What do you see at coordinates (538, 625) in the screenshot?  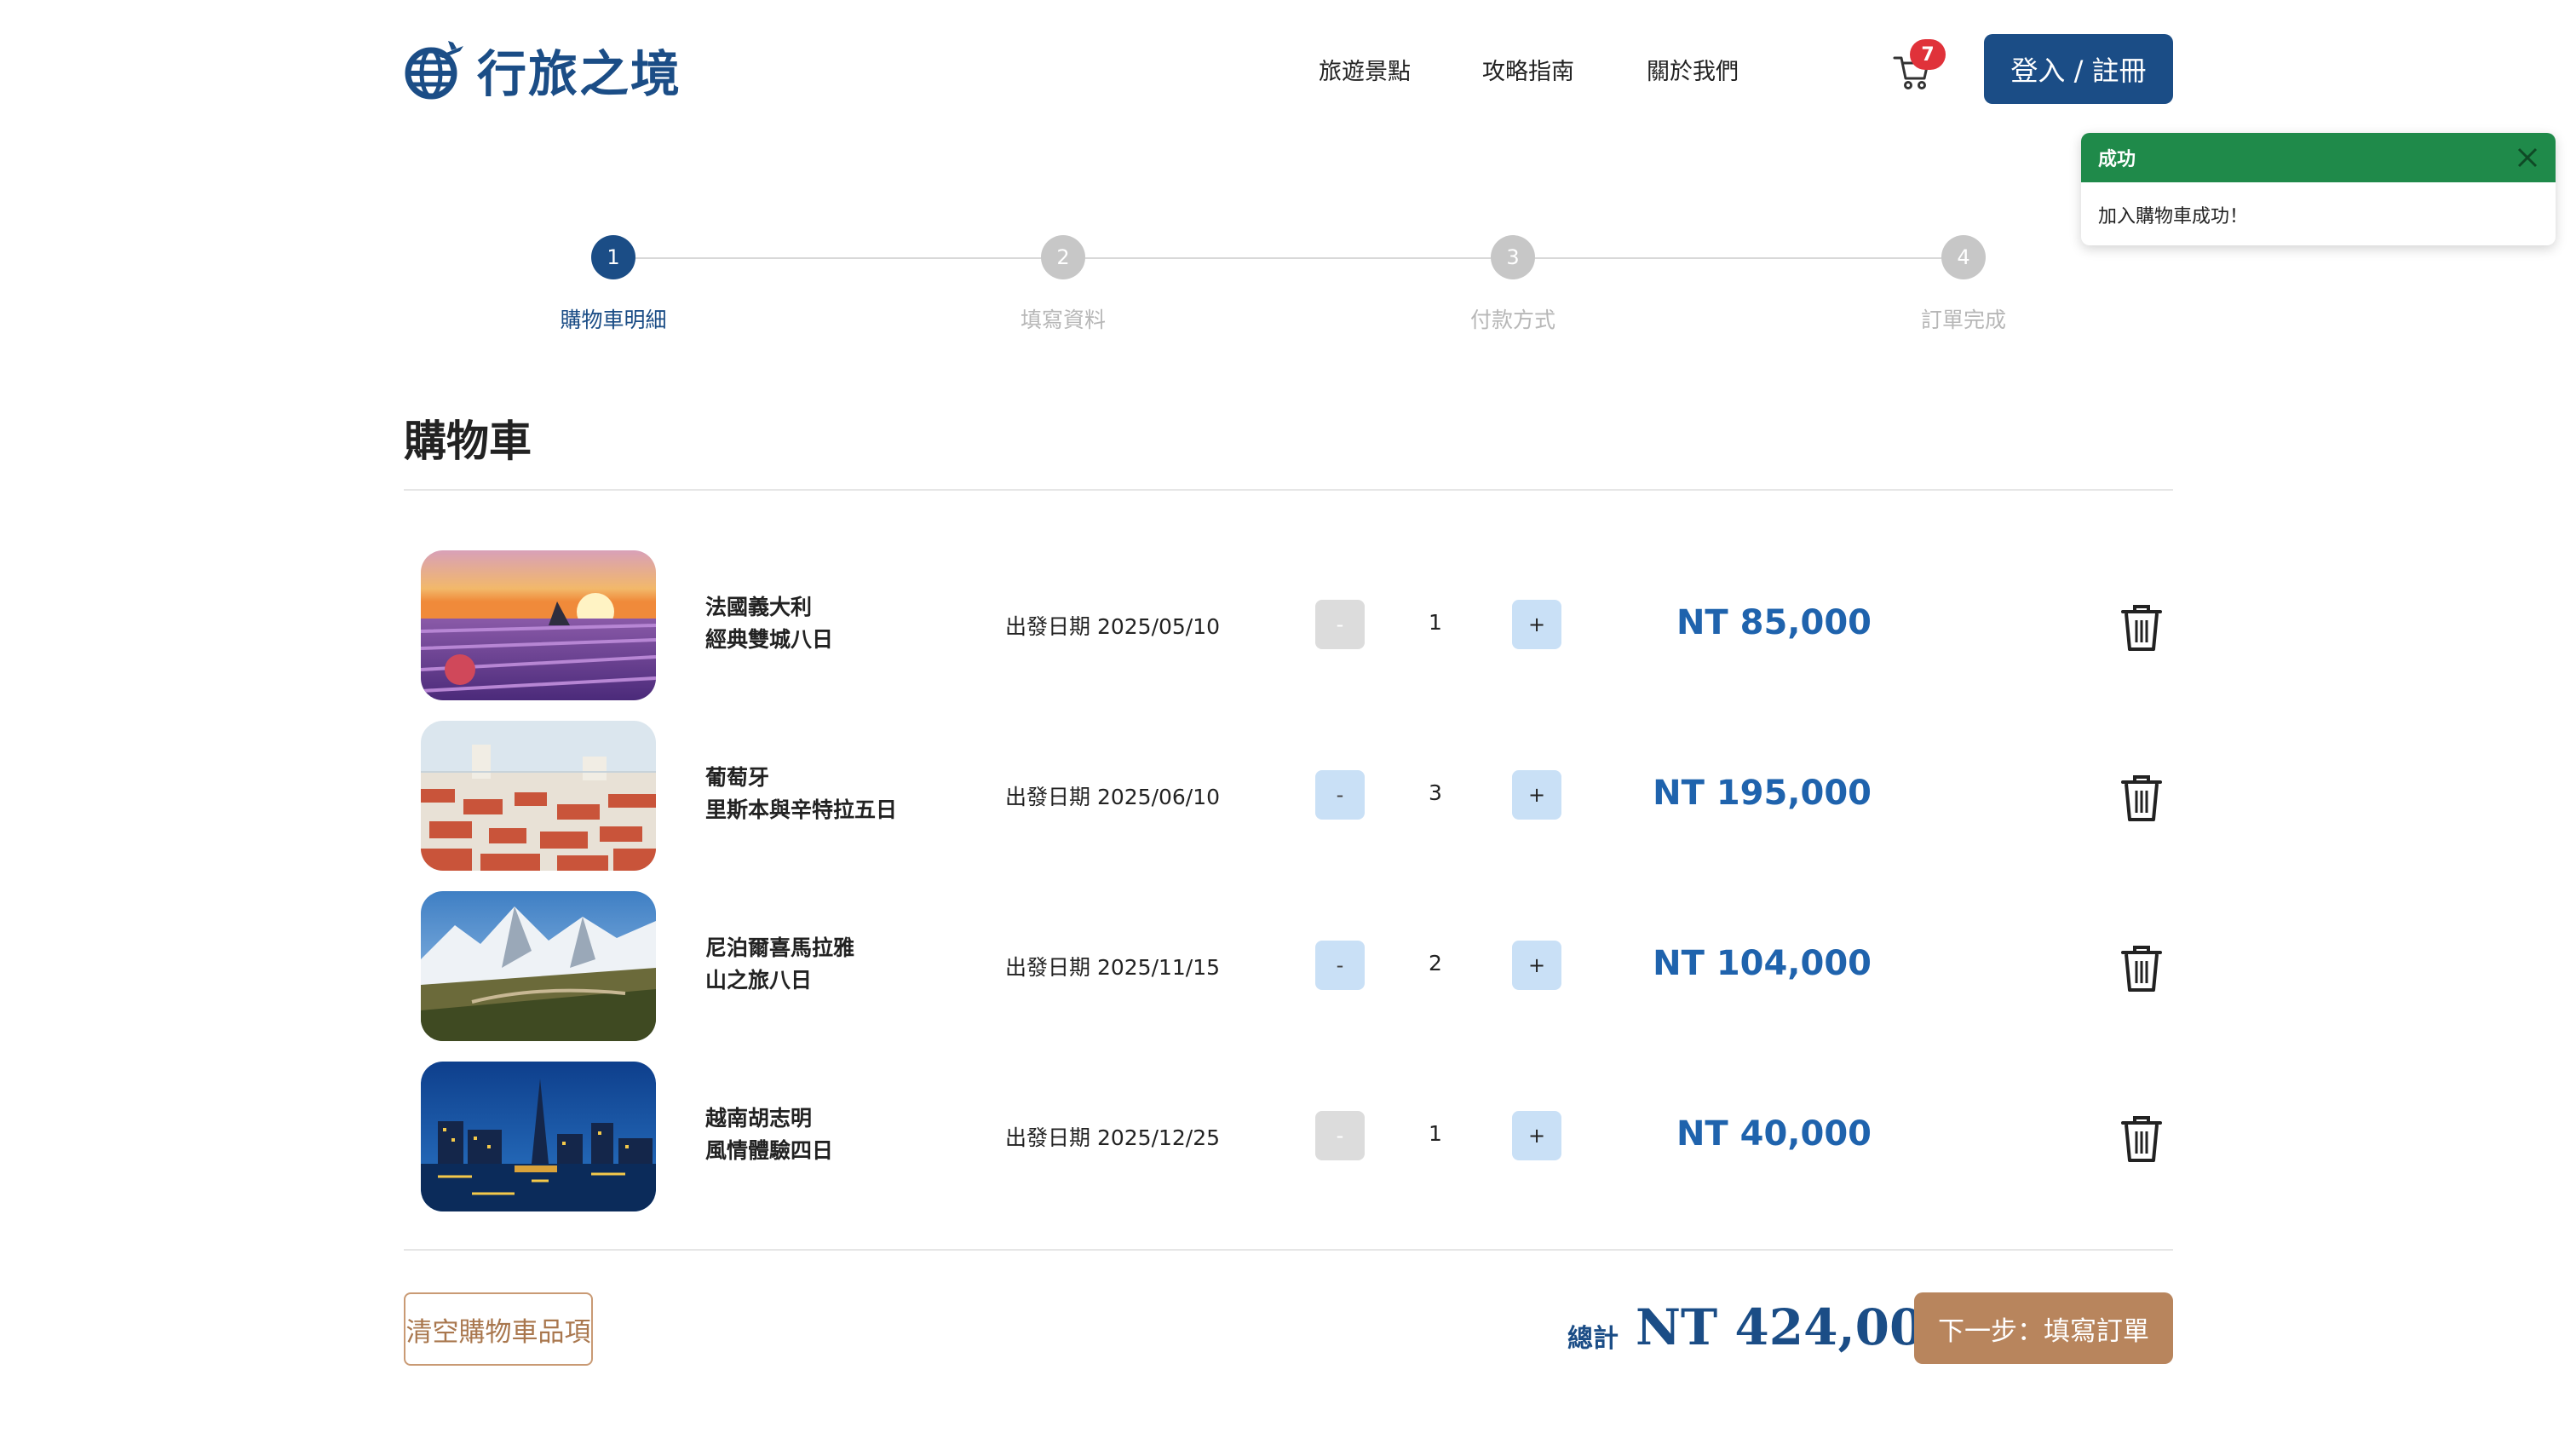 I see `tour-image-lavender` at bounding box center [538, 625].